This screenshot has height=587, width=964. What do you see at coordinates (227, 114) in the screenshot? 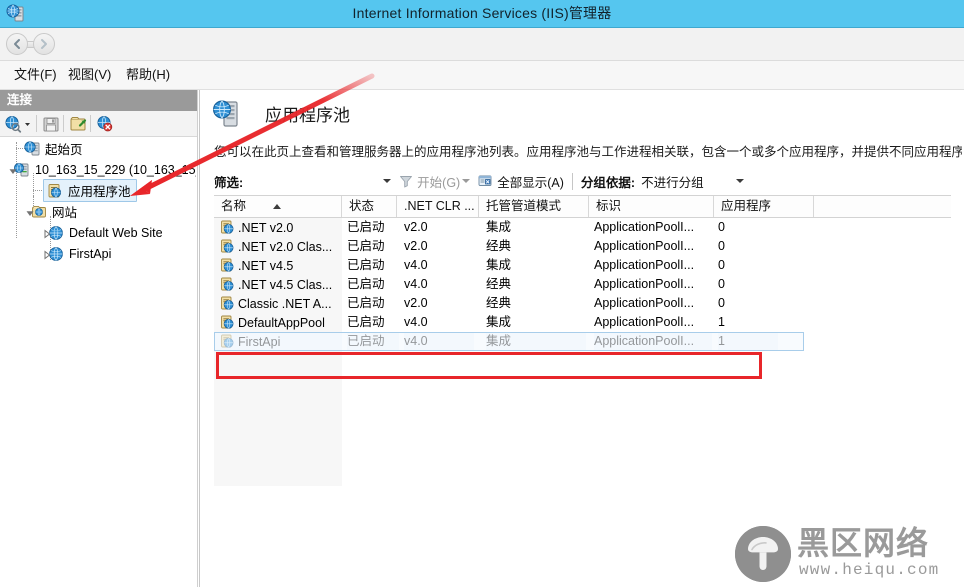
I see `app-pools-large-icon` at bounding box center [227, 114].